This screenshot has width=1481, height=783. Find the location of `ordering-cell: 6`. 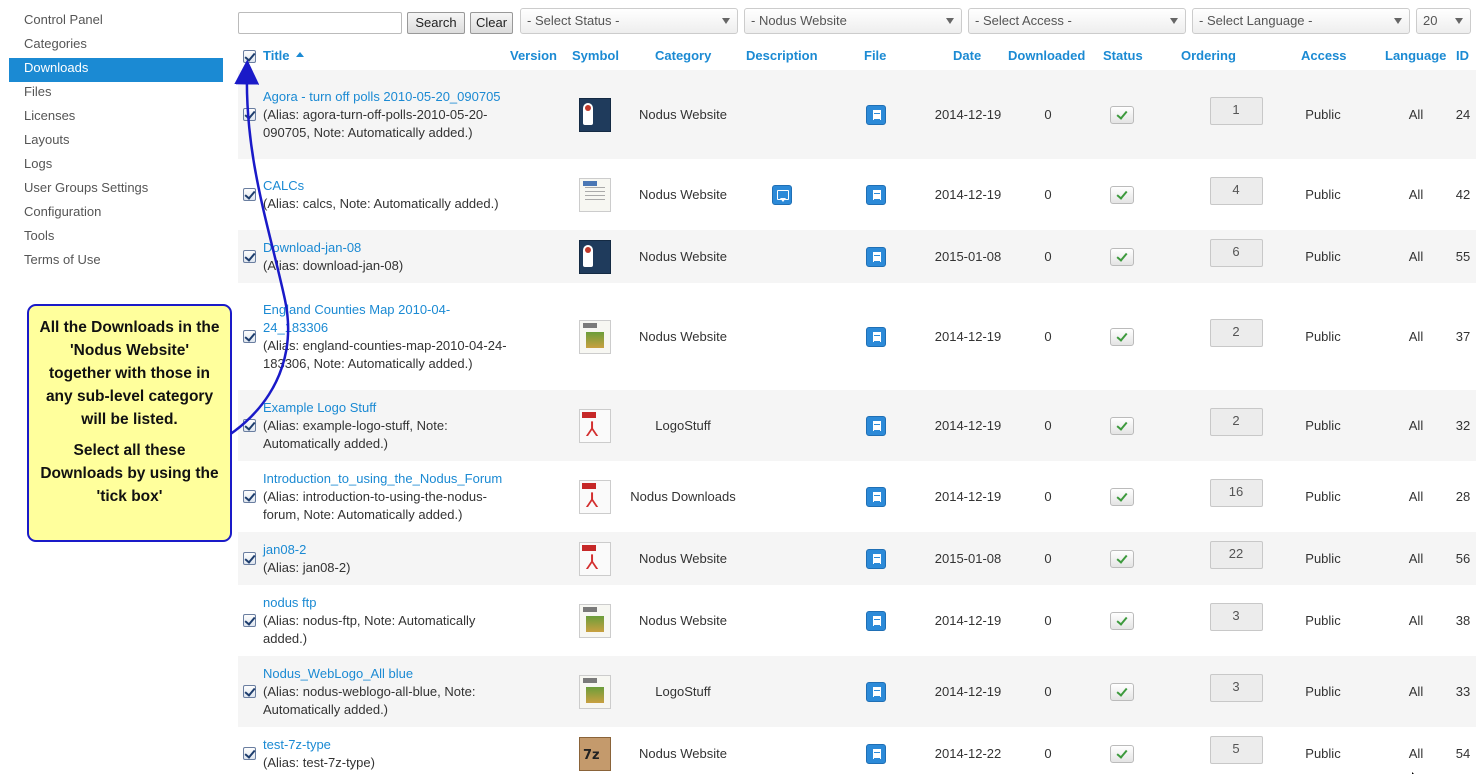

ordering-cell: 6 is located at coordinates (1236, 256).